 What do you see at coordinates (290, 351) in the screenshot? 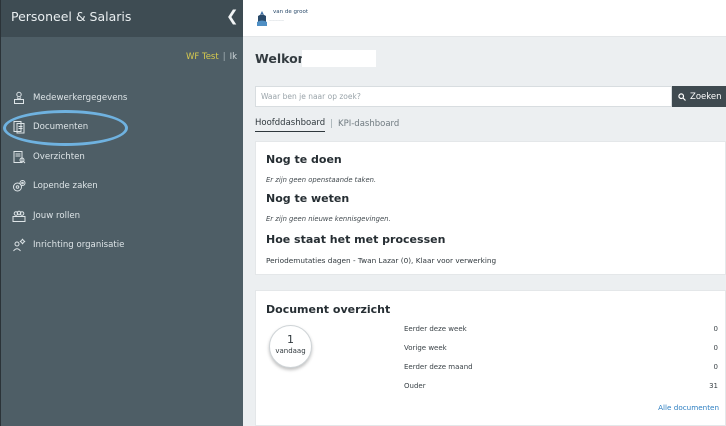
I see `today-label: vandaag` at bounding box center [290, 351].